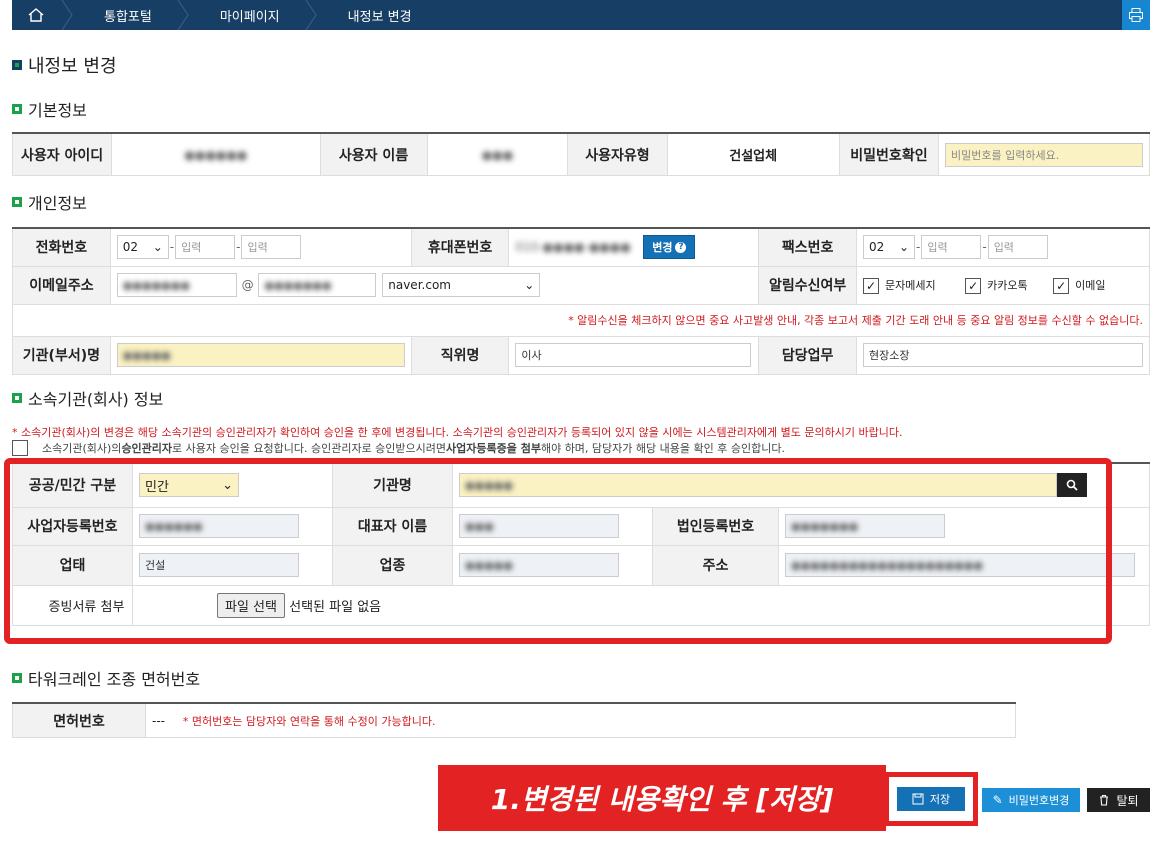  I want to click on pencil-icon: ✎, so click(997, 800).